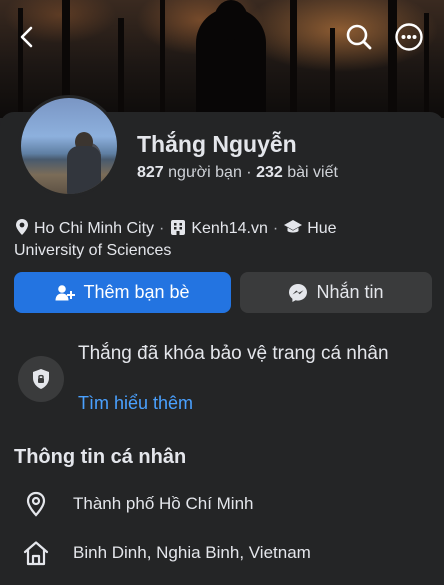 The height and width of the screenshot is (585, 444). What do you see at coordinates (210, 172) in the screenshot?
I see `friends-label: người bạn ·` at bounding box center [210, 172].